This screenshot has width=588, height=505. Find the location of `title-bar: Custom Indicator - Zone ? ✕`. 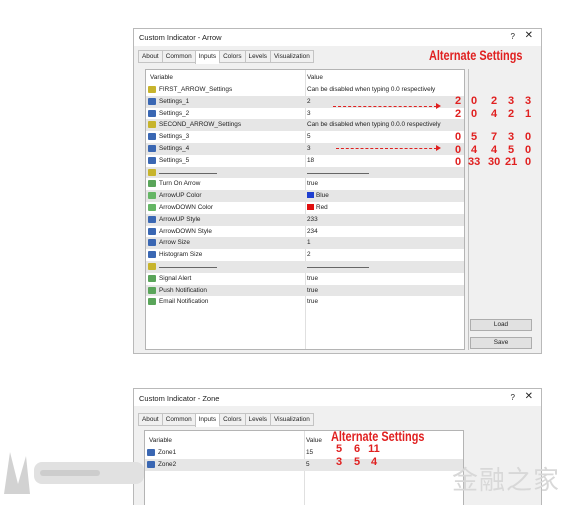

title-bar: Custom Indicator - Zone ? ✕ is located at coordinates (337, 397).